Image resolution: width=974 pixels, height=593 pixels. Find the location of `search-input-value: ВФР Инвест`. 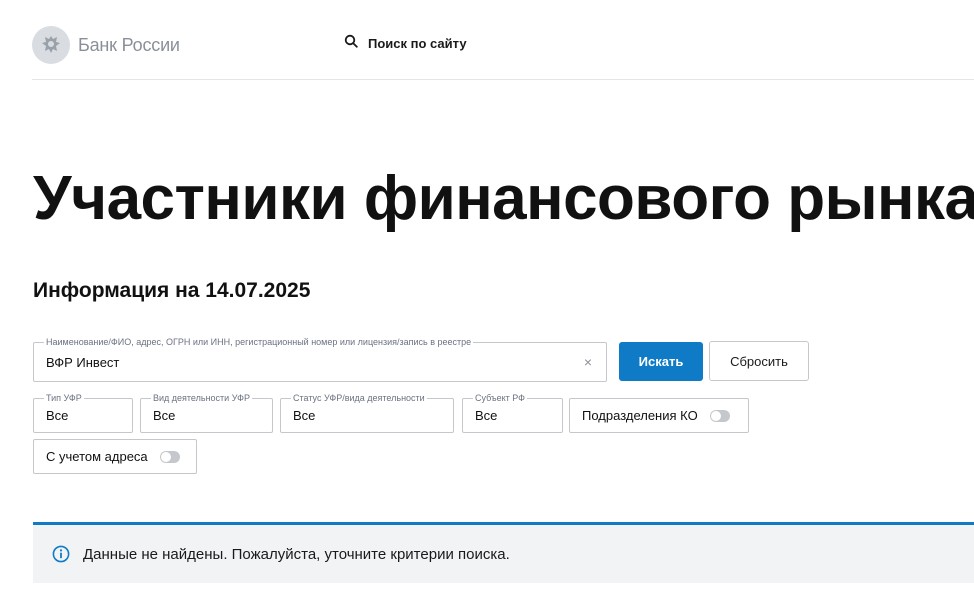

search-input-value: ВФР Инвест is located at coordinates (83, 362).